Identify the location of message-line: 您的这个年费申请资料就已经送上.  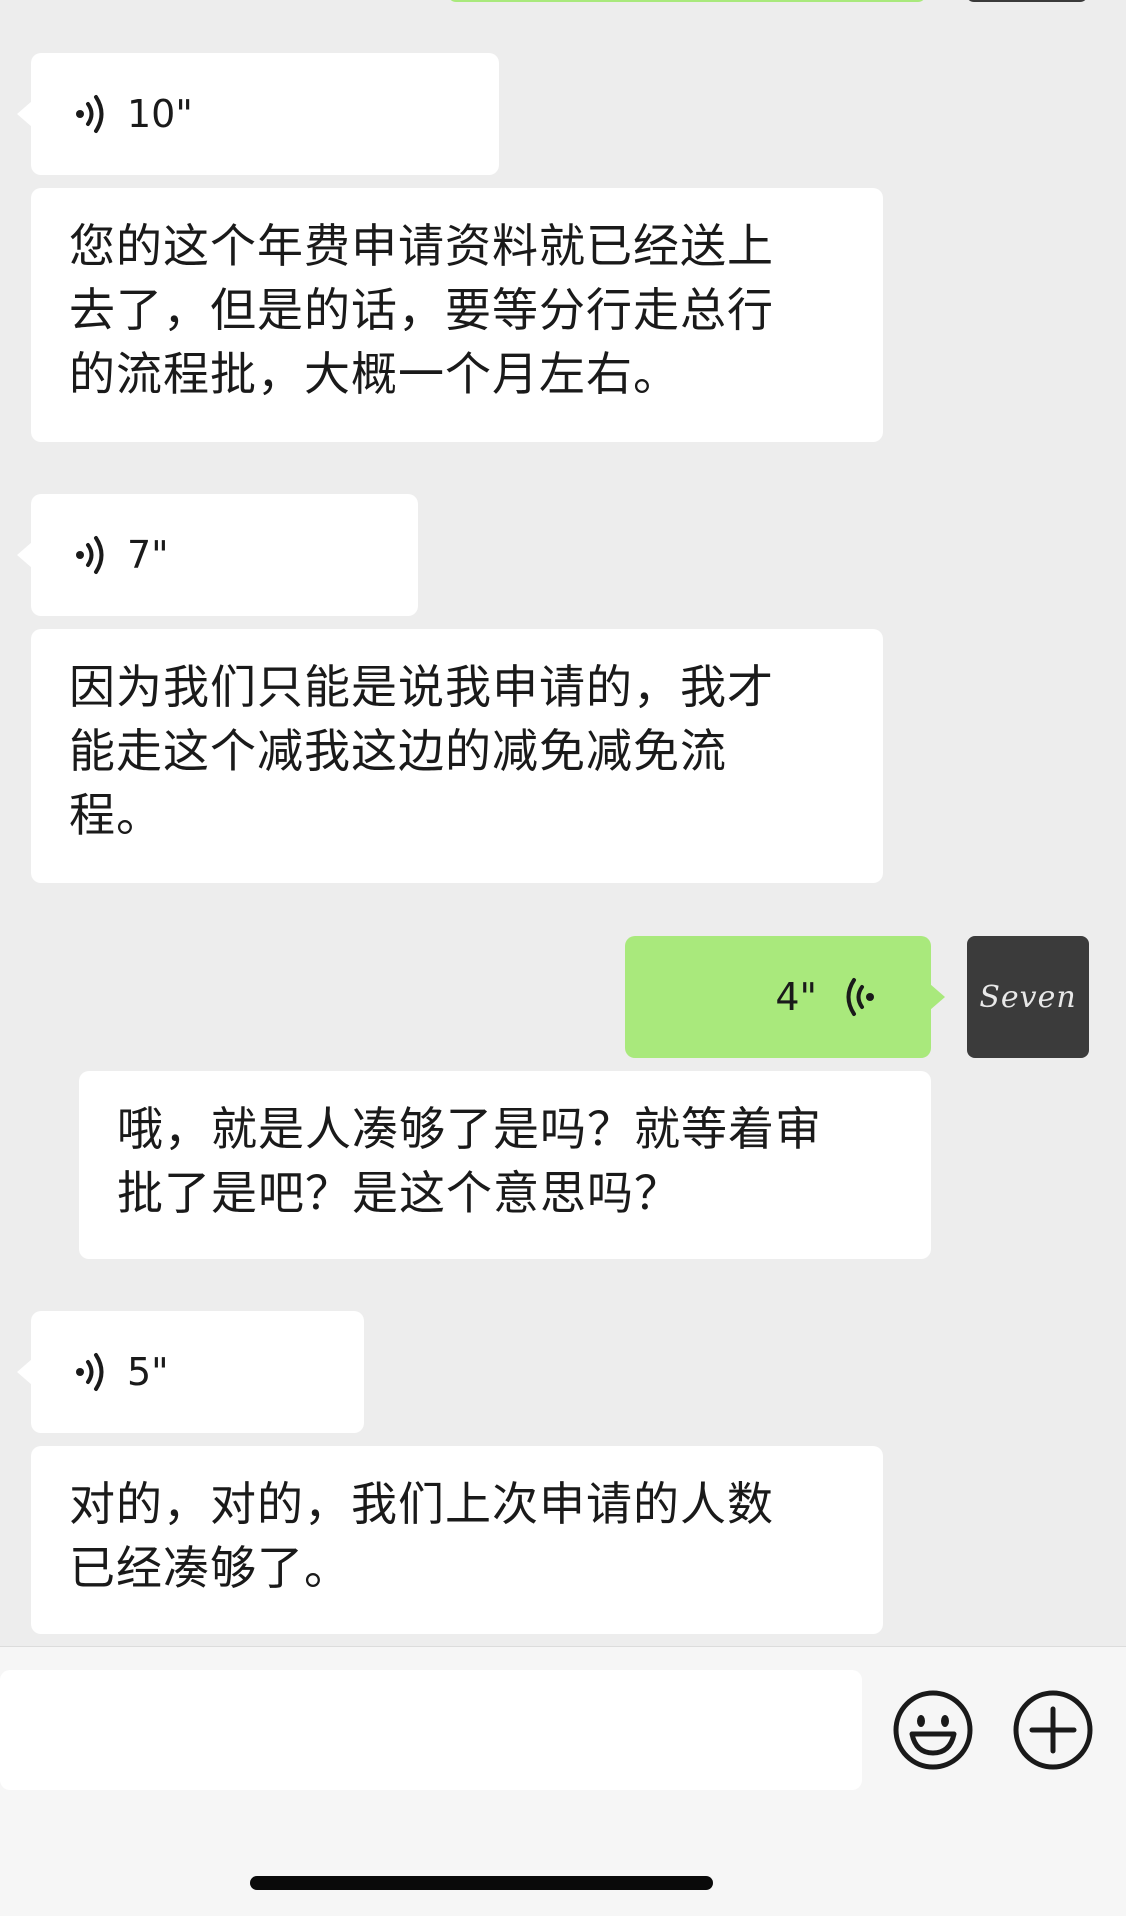
(421, 246).